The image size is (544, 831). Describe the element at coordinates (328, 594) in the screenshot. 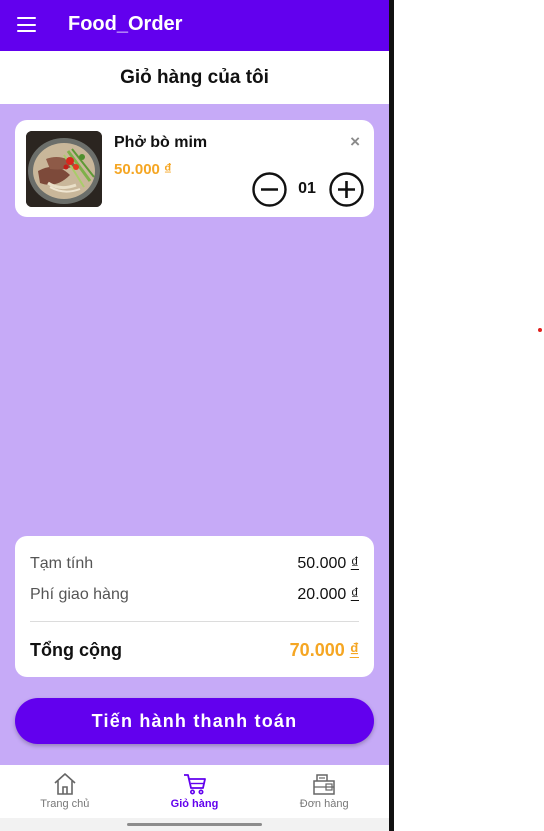

I see `shipping-value: 20.000 ₫` at that location.